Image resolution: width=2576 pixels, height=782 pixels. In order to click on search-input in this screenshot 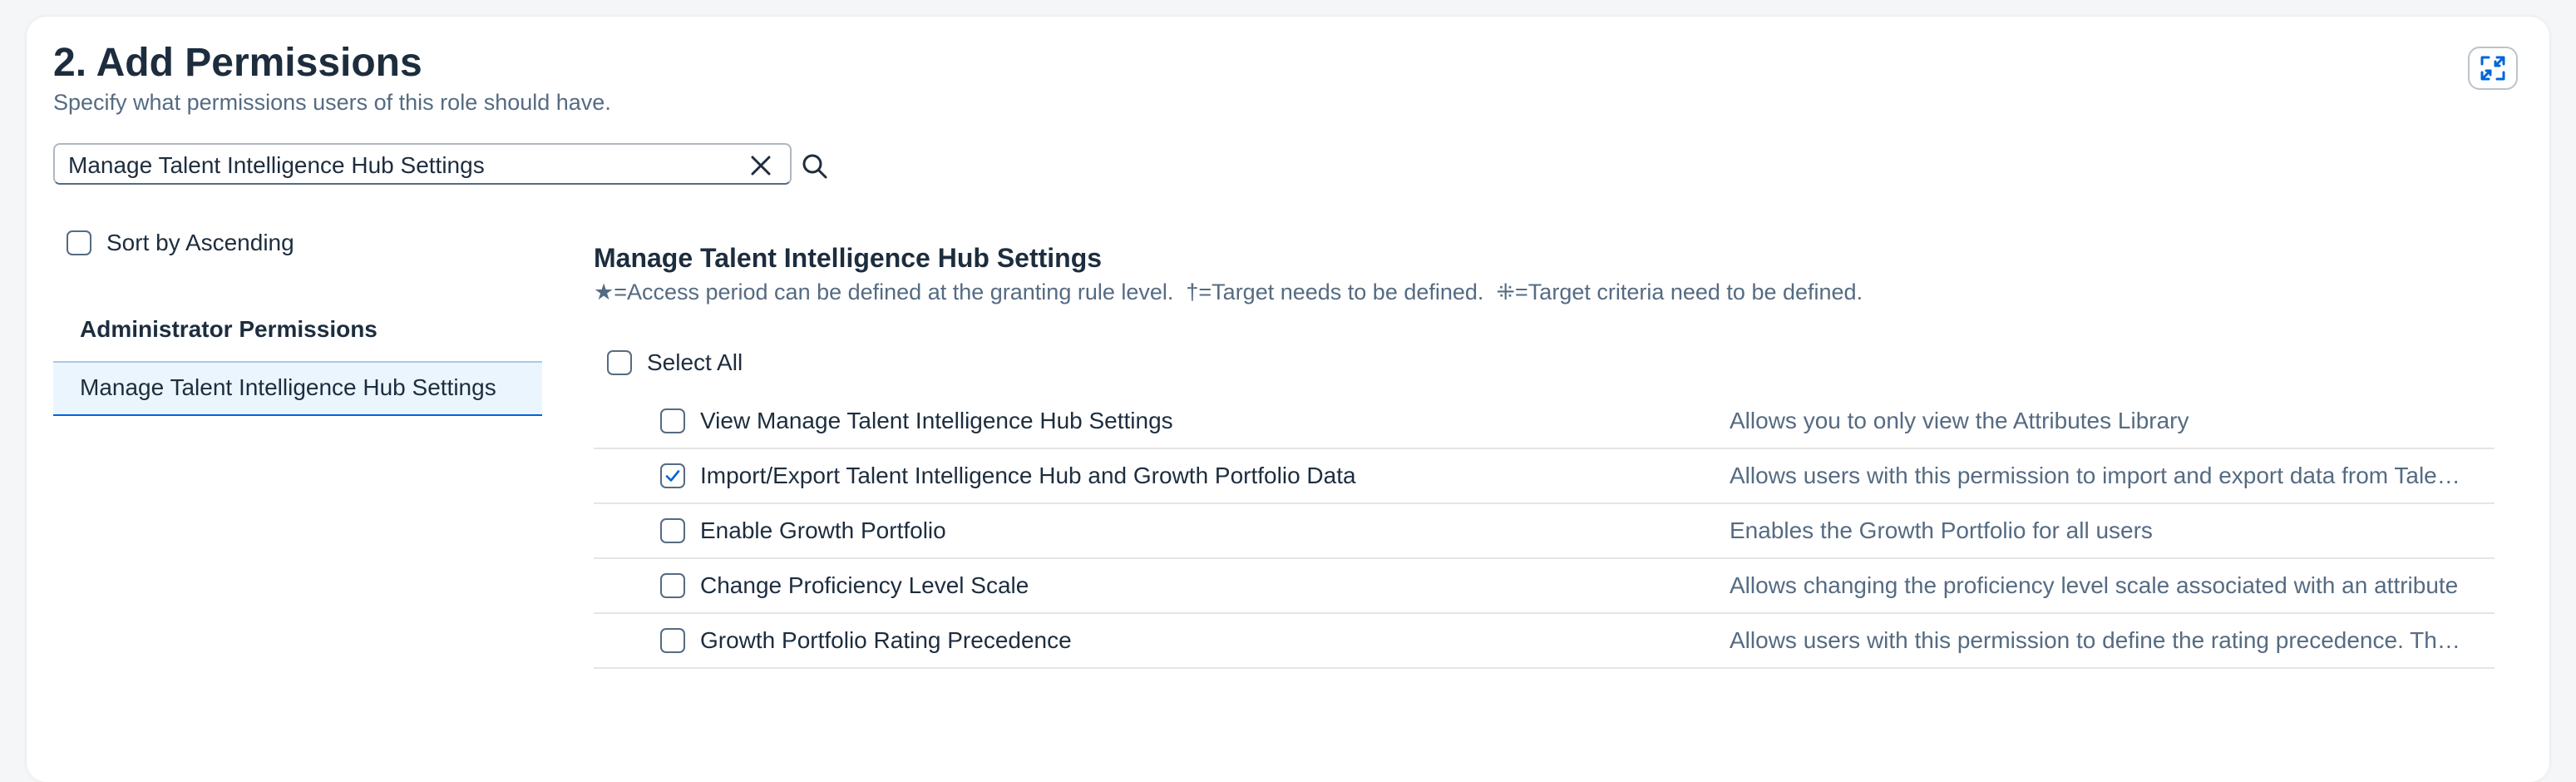, I will do `click(401, 165)`.